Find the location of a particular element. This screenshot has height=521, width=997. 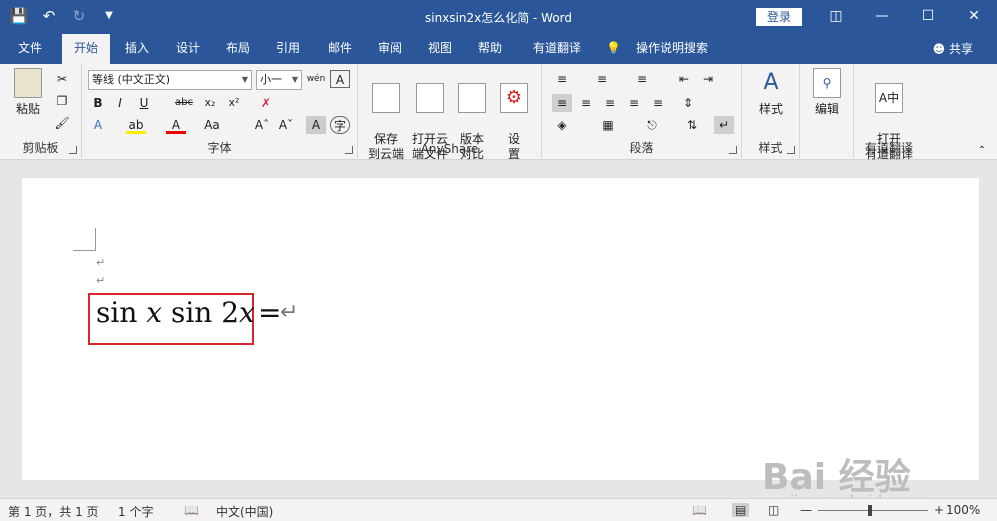

asian-layout-icon: ⎋ is located at coordinates (652, 125).